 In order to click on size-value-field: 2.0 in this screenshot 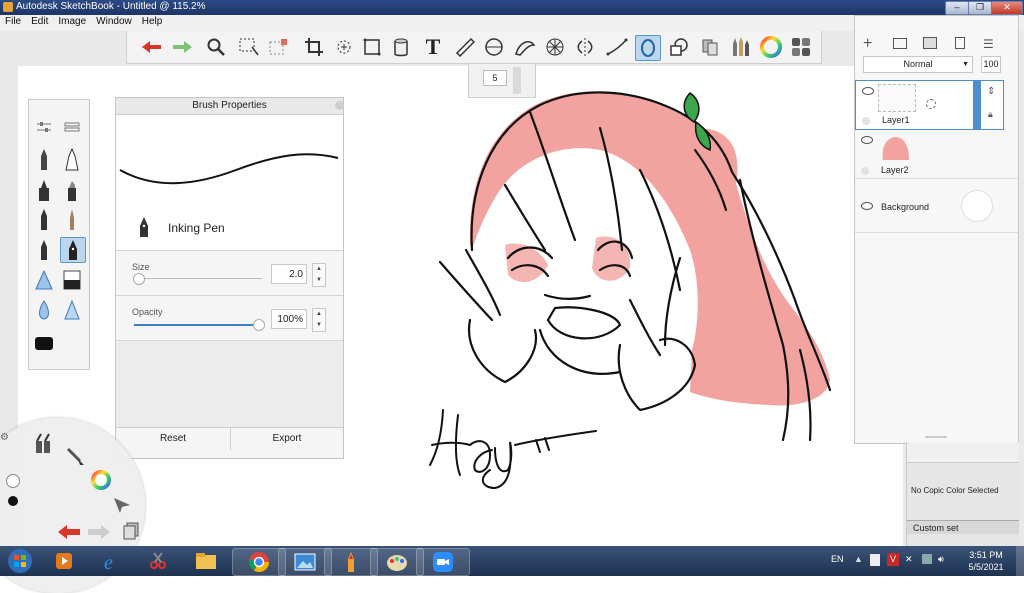, I will do `click(289, 274)`.